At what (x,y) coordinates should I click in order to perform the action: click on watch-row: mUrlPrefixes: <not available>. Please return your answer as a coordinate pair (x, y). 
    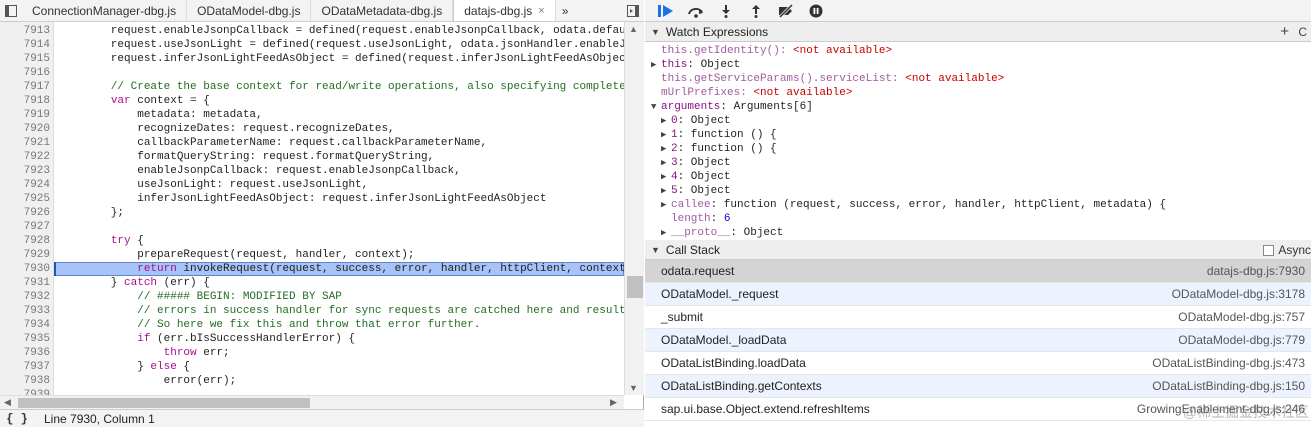
    Looking at the image, I should click on (751, 93).